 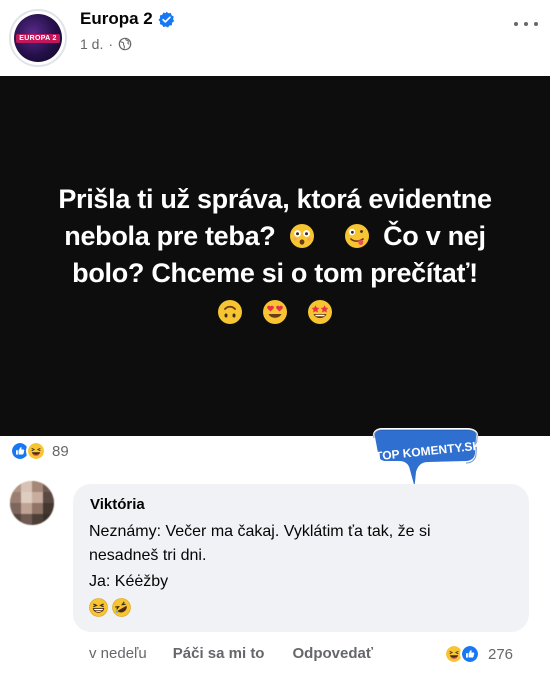 I want to click on post-meta: 1 d. ·, so click(x=106, y=44).